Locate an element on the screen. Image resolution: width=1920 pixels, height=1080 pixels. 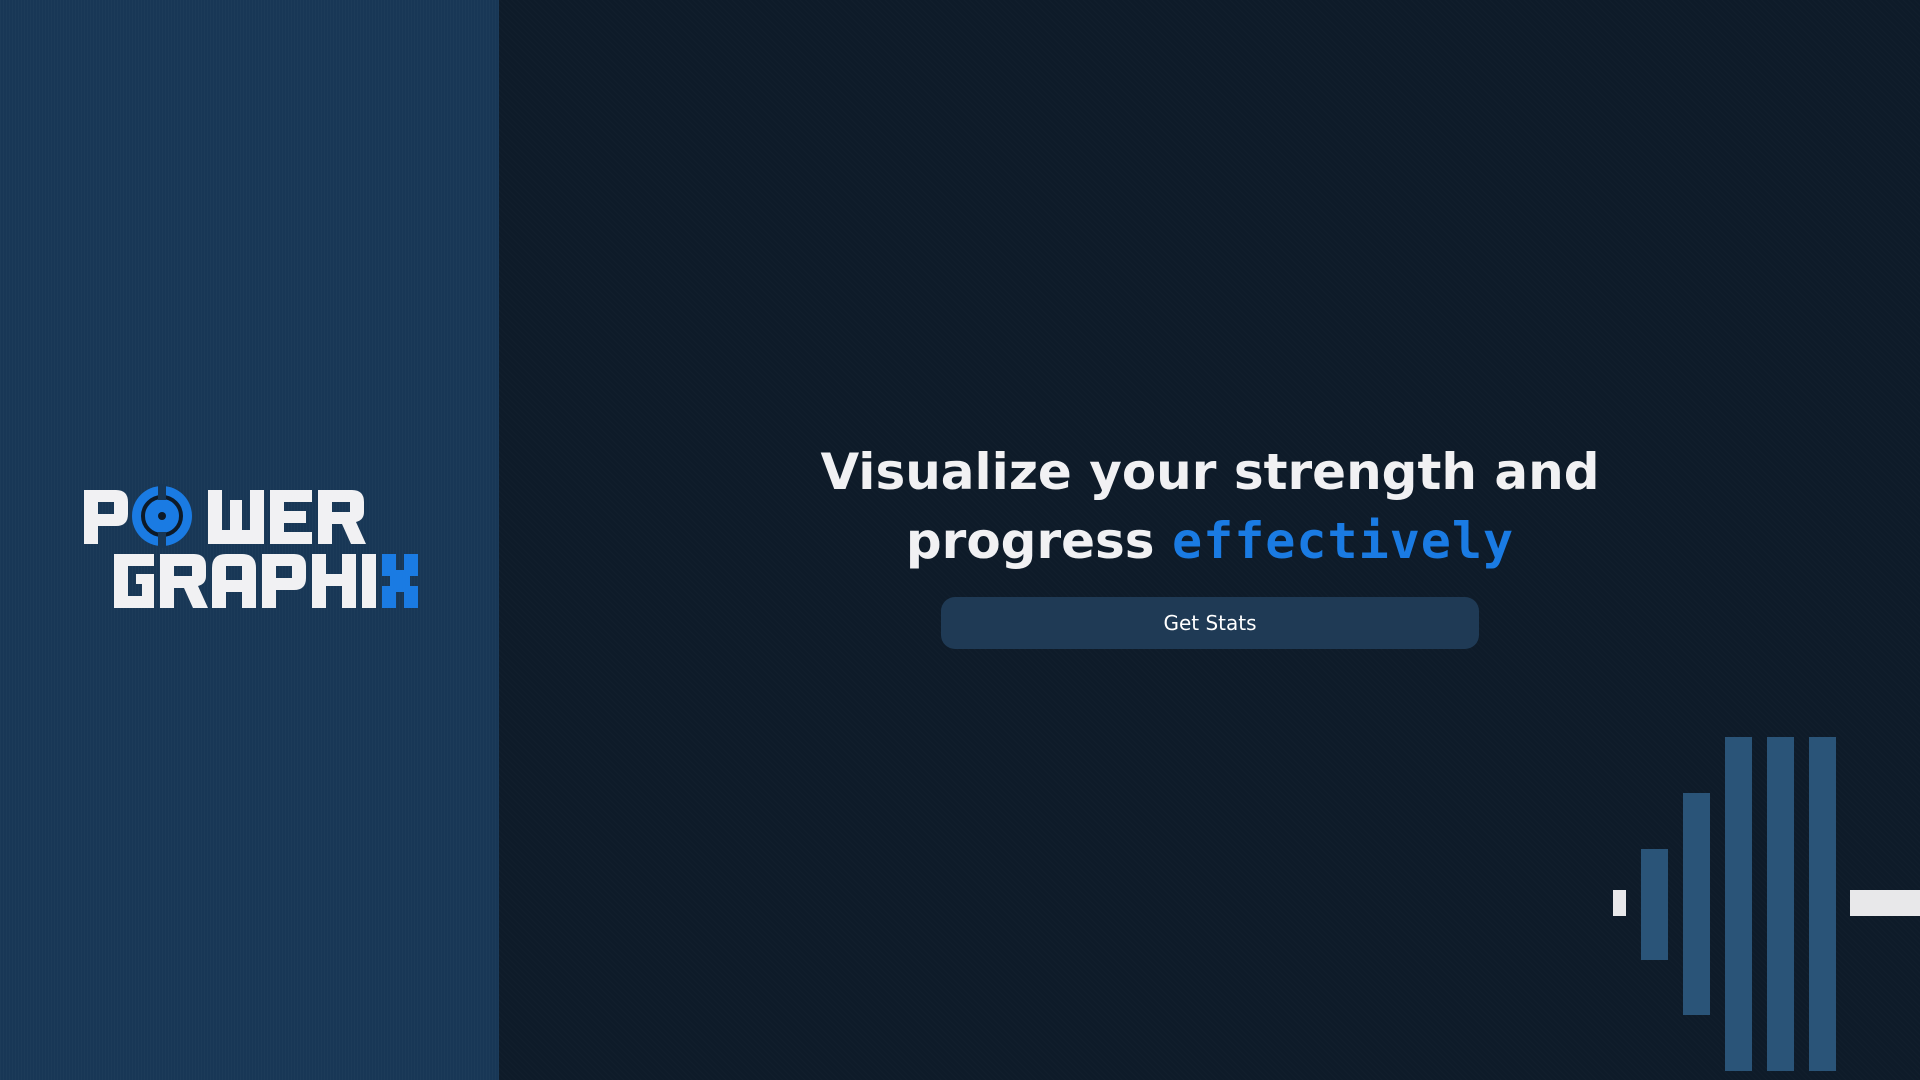
barbell-icon is located at coordinates (1765, 907).